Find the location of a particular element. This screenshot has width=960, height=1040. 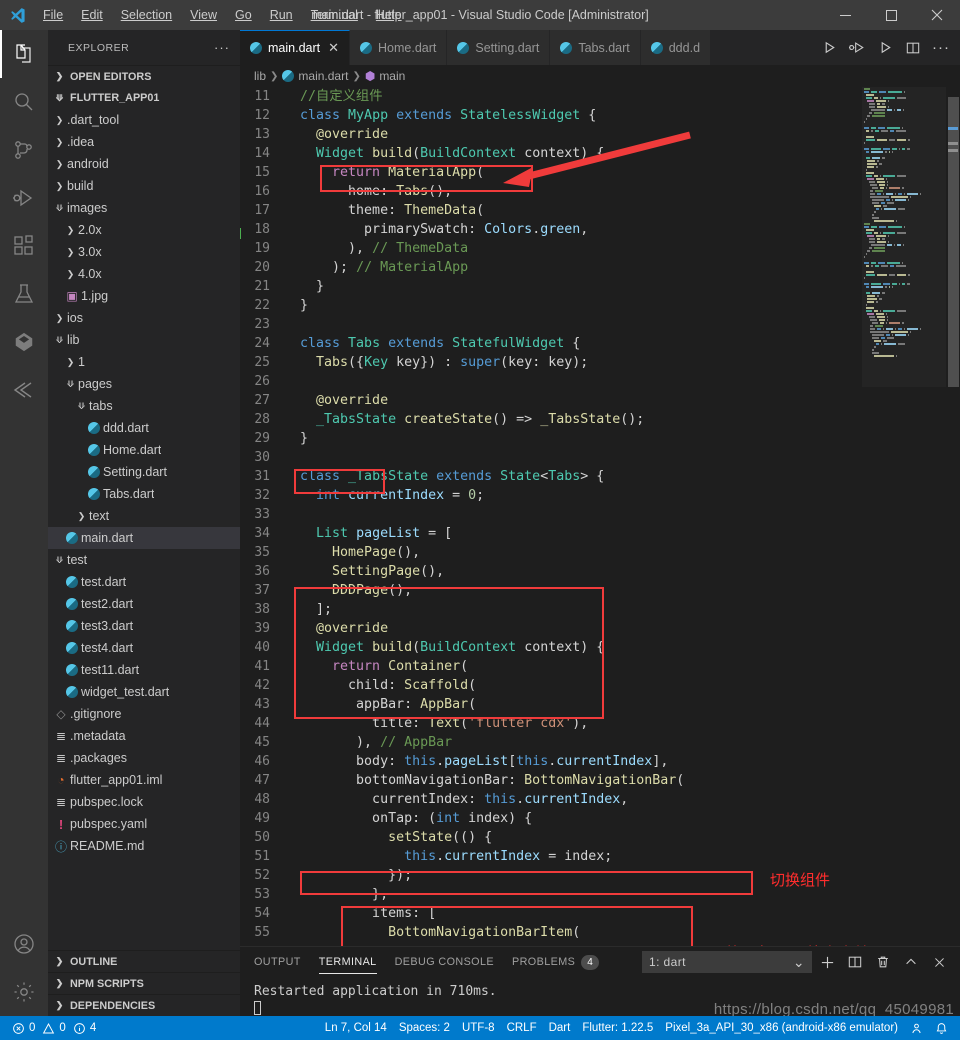

minimize-button is located at coordinates (845, 15).